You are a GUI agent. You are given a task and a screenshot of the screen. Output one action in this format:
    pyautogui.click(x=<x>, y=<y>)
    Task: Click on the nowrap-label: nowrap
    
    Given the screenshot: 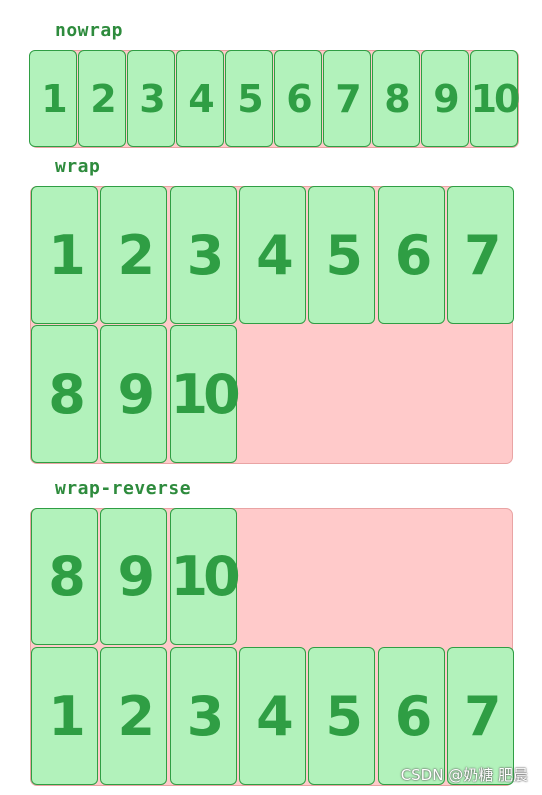 What is the action you would take?
    pyautogui.click(x=89, y=30)
    